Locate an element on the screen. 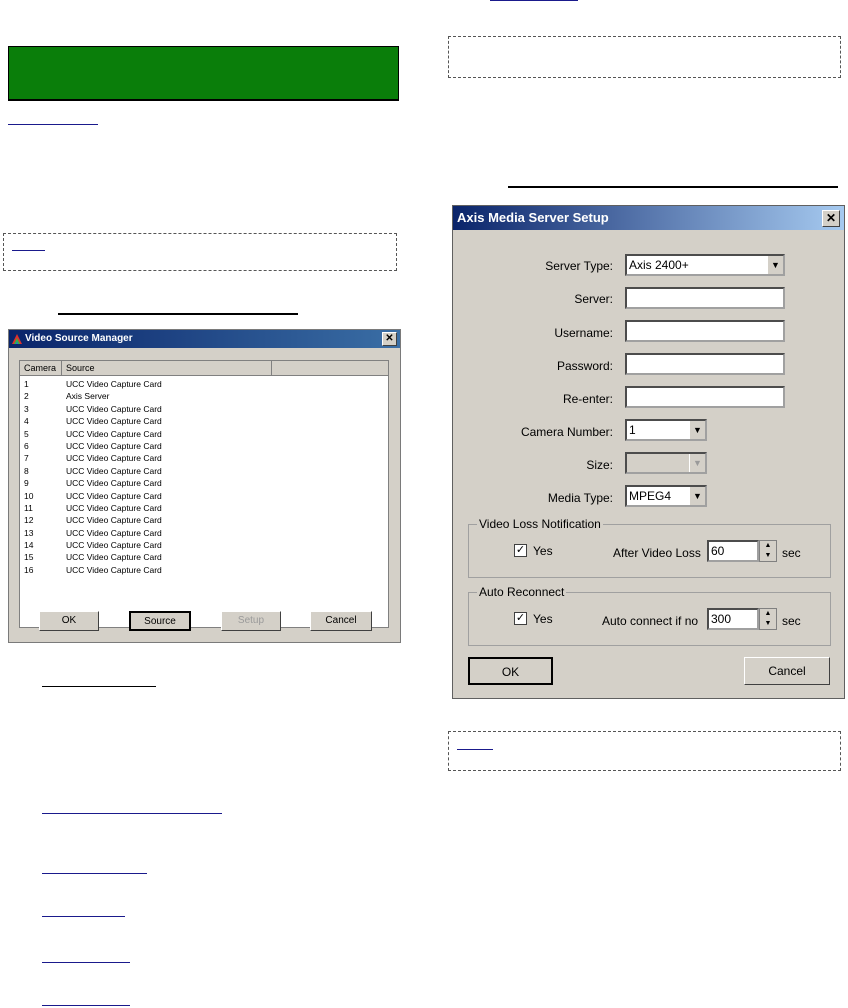  dialog-title-bar: Axis Media Server Setup ✕ is located at coordinates (648, 218).